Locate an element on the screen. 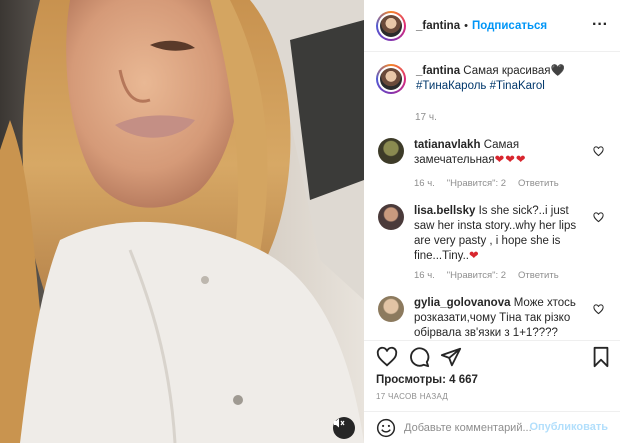 The width and height of the screenshot is (620, 443). share-icon is located at coordinates (451, 357).